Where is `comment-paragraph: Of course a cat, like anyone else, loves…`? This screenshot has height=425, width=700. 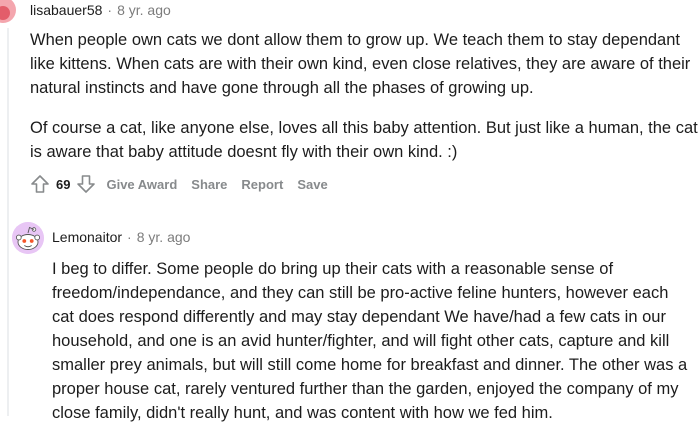
comment-paragraph: Of course a cat, like anyone else, loves… is located at coordinates (364, 140).